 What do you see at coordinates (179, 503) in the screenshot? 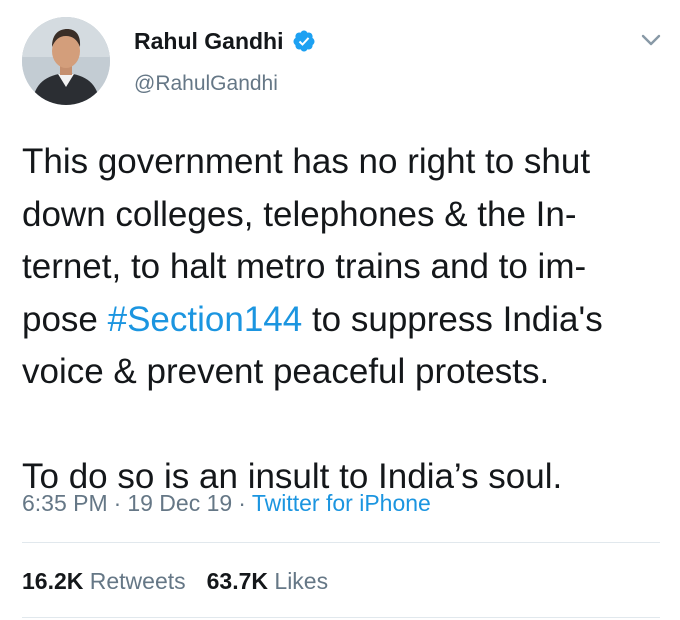
I see `tweet-date: 19 Dec 19` at bounding box center [179, 503].